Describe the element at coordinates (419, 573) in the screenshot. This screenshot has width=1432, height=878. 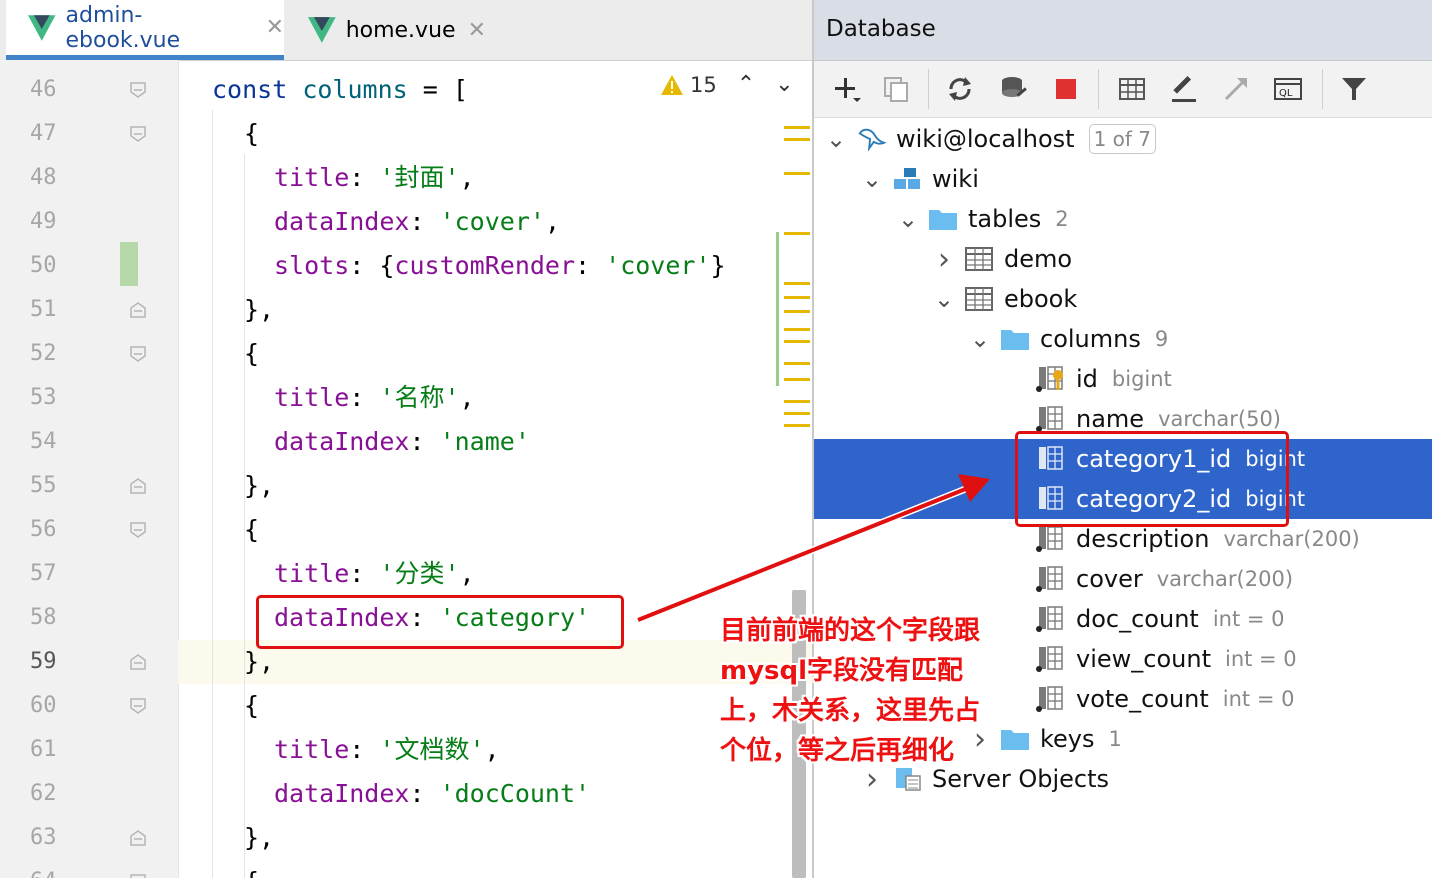
I see `string-token: 分类` at that location.